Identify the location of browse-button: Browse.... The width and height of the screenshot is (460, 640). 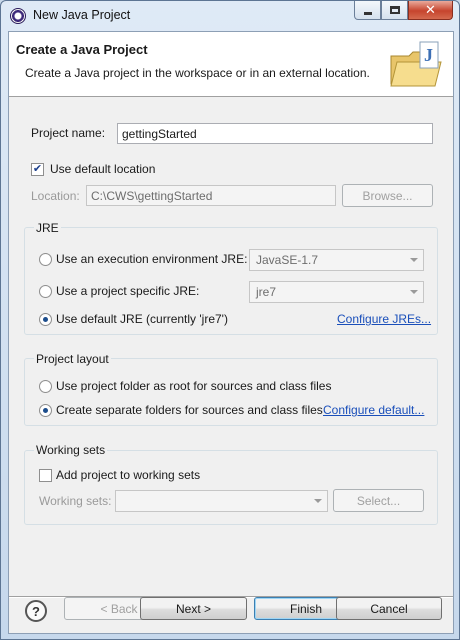
(387, 195).